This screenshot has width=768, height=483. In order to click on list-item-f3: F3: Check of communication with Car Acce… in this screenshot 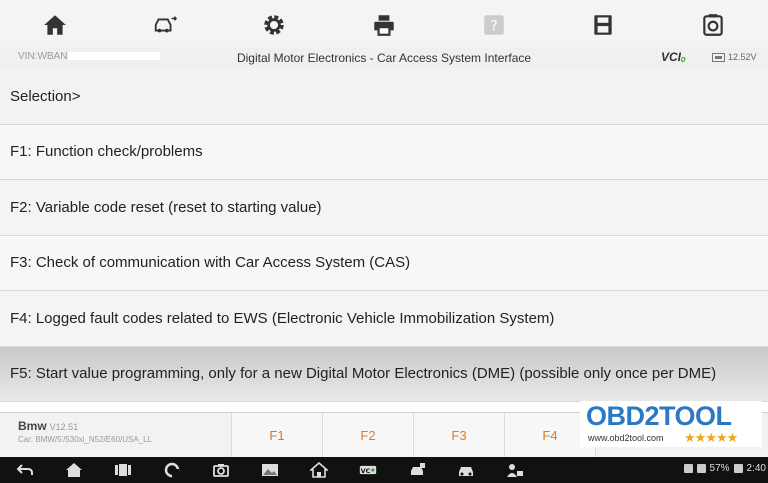, I will do `click(384, 263)`.